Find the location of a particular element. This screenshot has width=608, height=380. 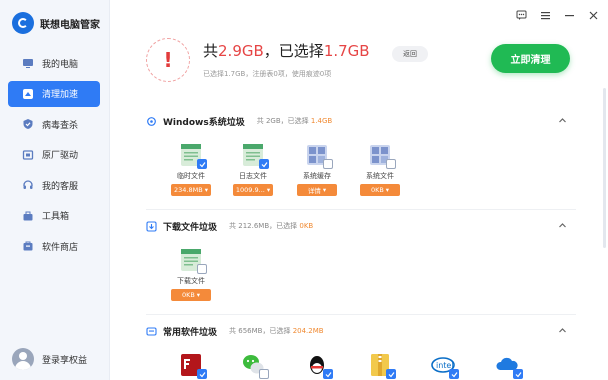

section-info: 共 656MB，已选择 204.2MB is located at coordinates (276, 331).